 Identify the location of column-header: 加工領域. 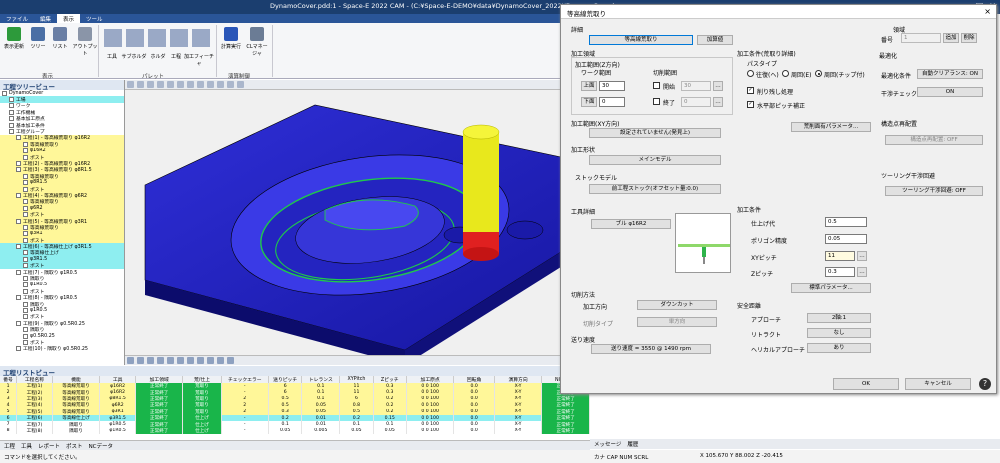
(159, 379).